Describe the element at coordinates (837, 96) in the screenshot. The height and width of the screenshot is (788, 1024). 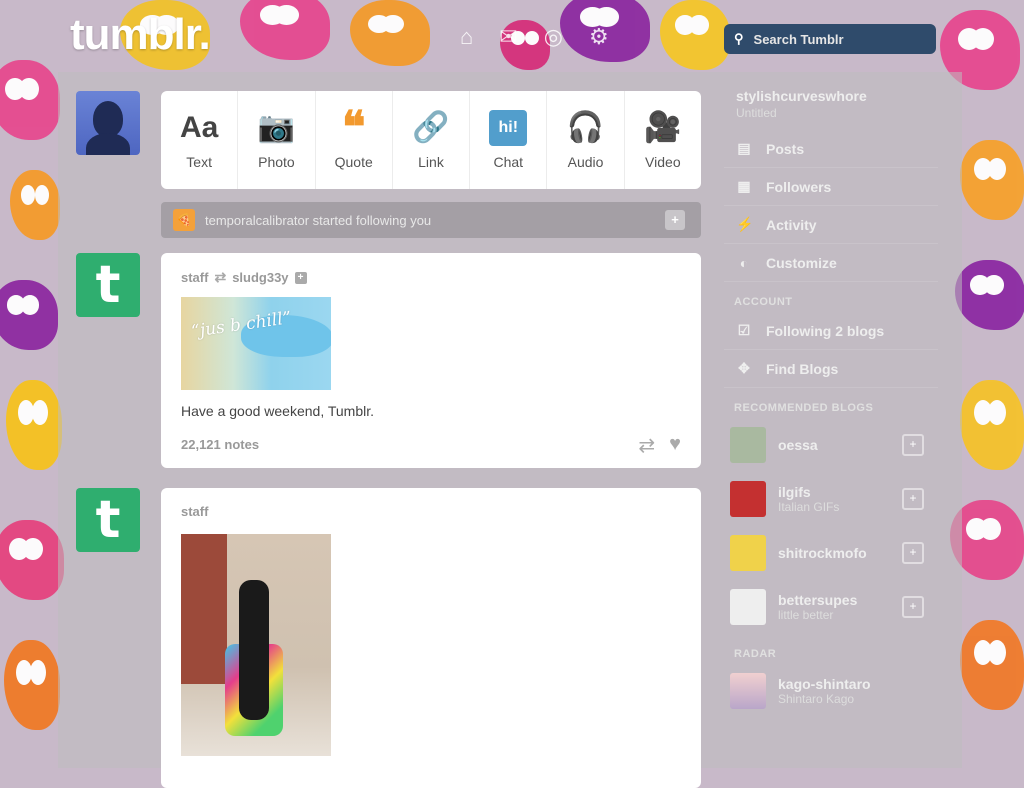
I see `sidebar-blog-name: stylishcurveswhore` at that location.